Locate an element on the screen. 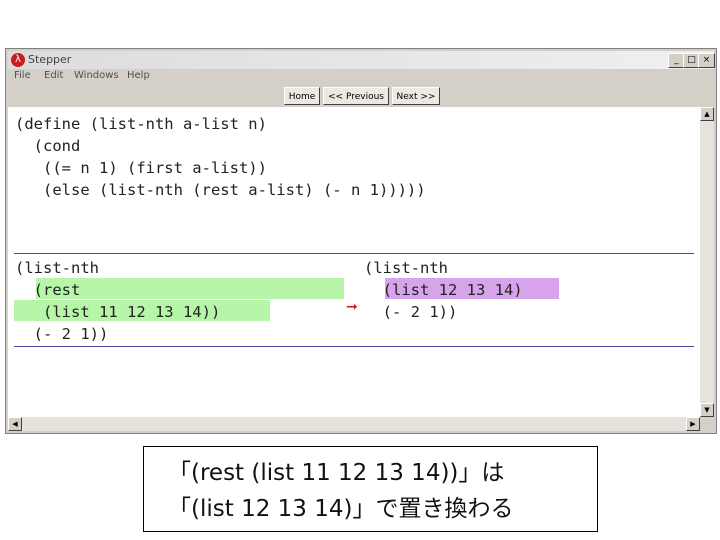 The height and width of the screenshot is (540, 720). step-arrow-icon: ➞ is located at coordinates (352, 307).